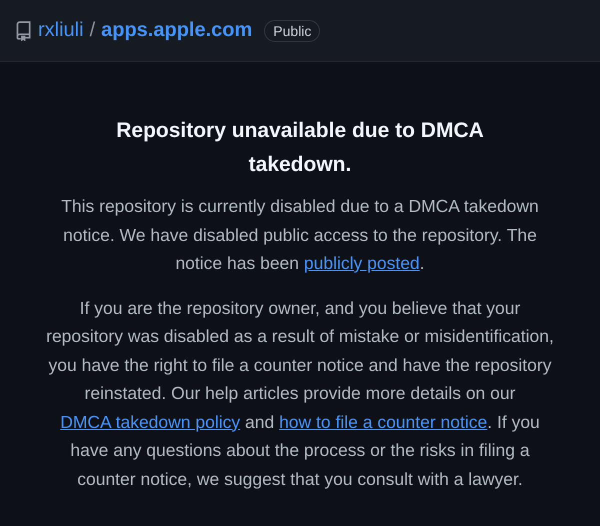 The height and width of the screenshot is (526, 600). I want to click on owner-link: rxliuli, so click(61, 30).